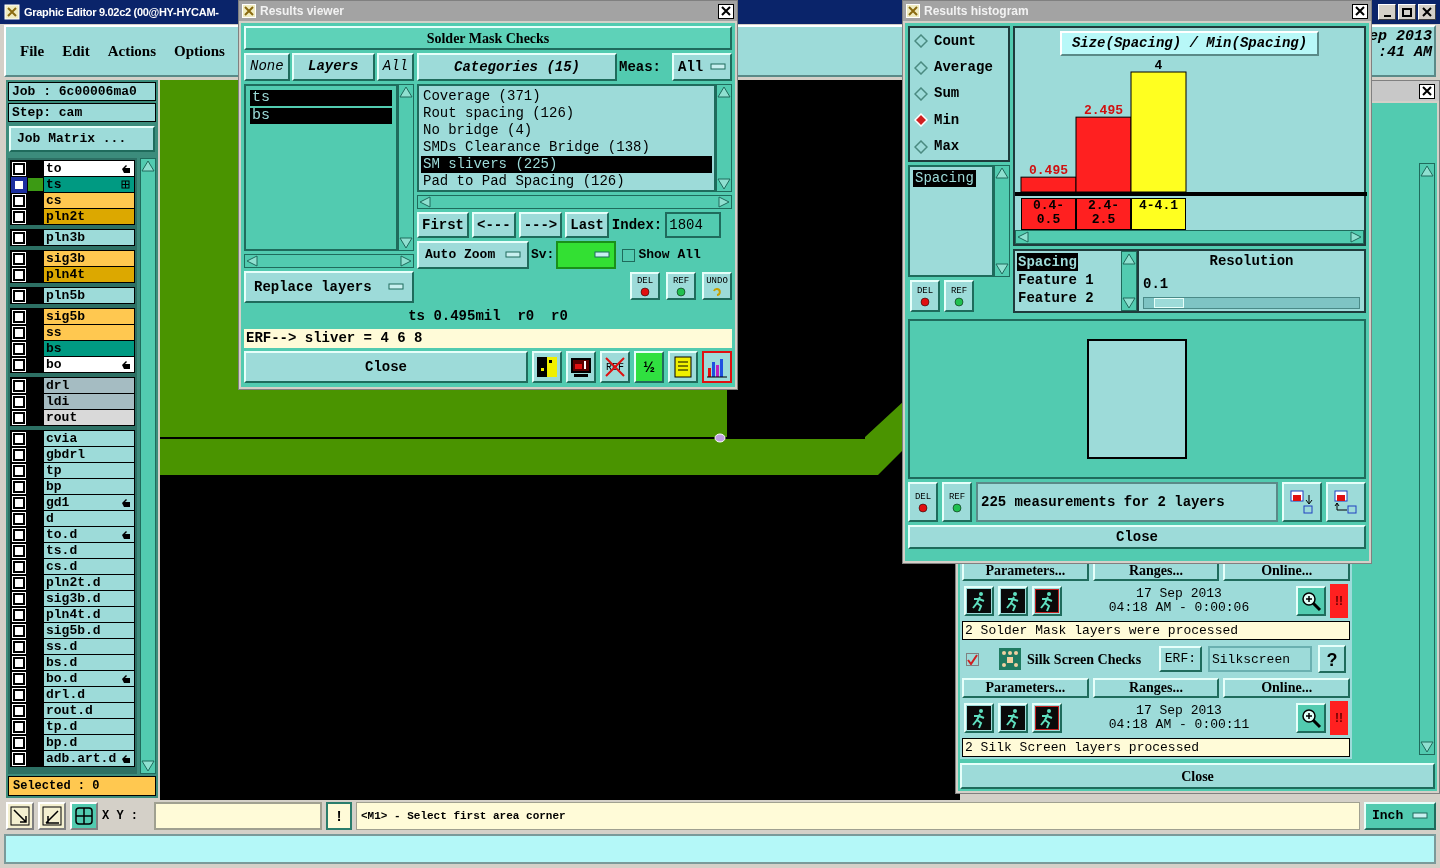 Image resolution: width=1440 pixels, height=868 pixels. I want to click on layer-item: pln3b, so click(89, 237).